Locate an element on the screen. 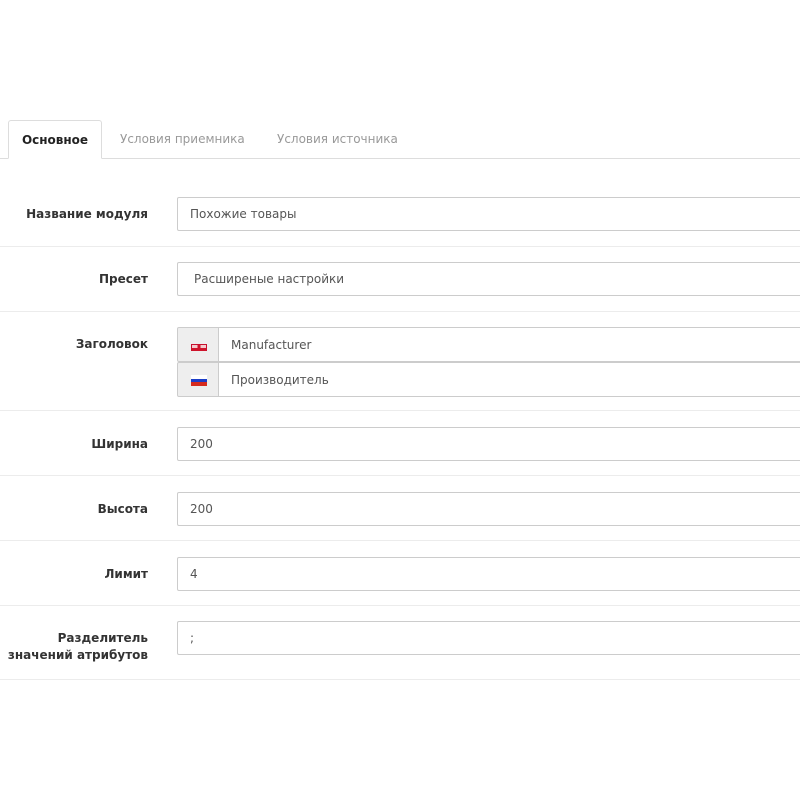 Image resolution: width=800 pixels, height=800 pixels. row-limit: Лимит is located at coordinates (400, 573).